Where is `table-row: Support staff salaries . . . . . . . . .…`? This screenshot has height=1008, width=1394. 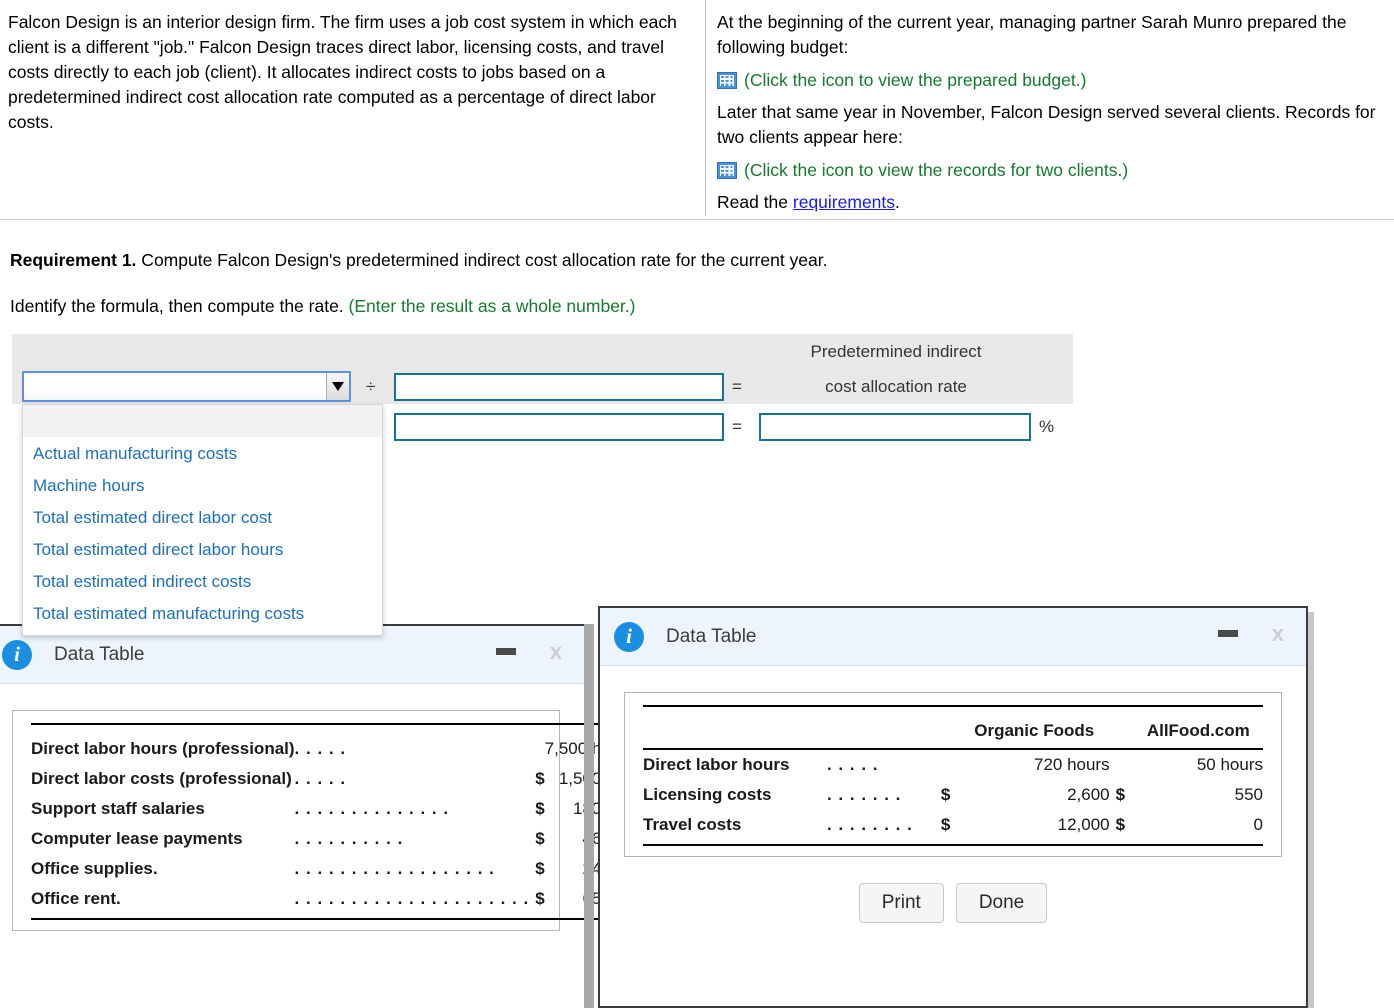 table-row: Support staff salaries . . . . . . . . .… is located at coordinates (332, 809).